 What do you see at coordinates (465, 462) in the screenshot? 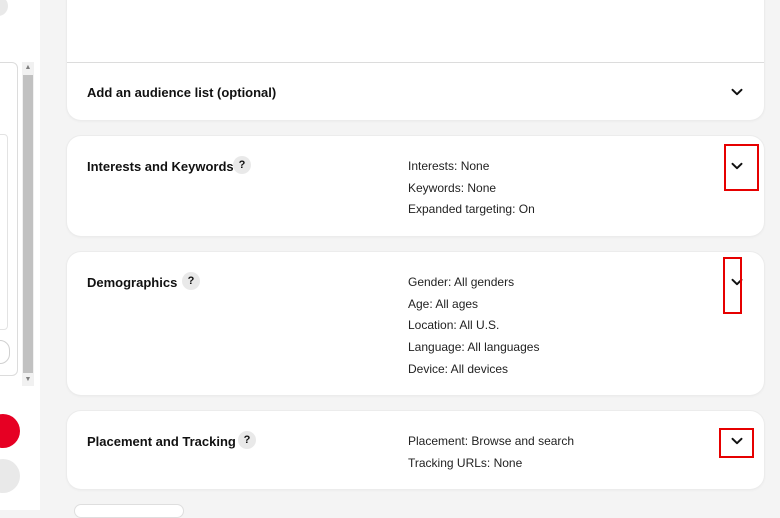
I see `summary-line: Tracking URLs: None` at bounding box center [465, 462].